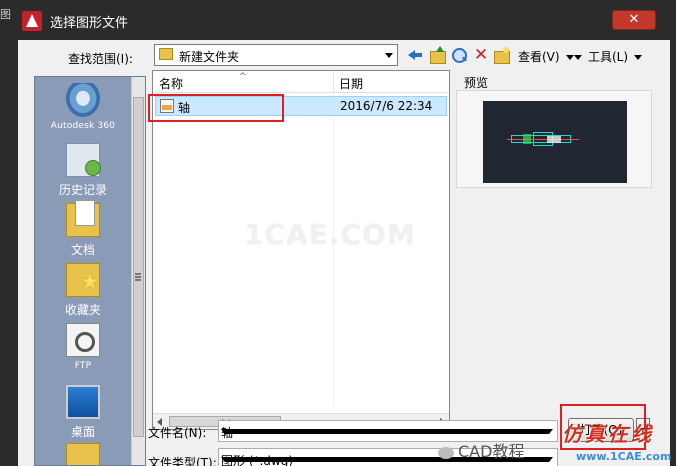 The image size is (676, 466). I want to click on place-desktop: 桌面, so click(83, 412).